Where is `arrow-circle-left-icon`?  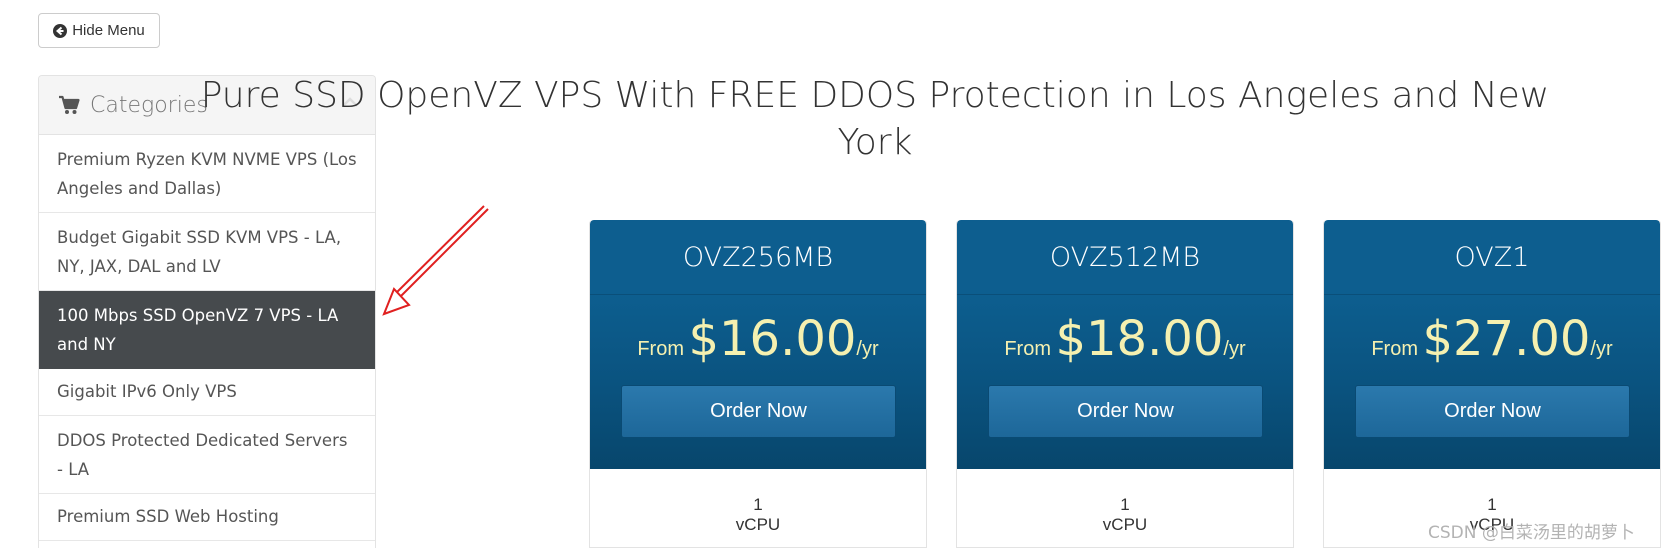 arrow-circle-left-icon is located at coordinates (60, 30).